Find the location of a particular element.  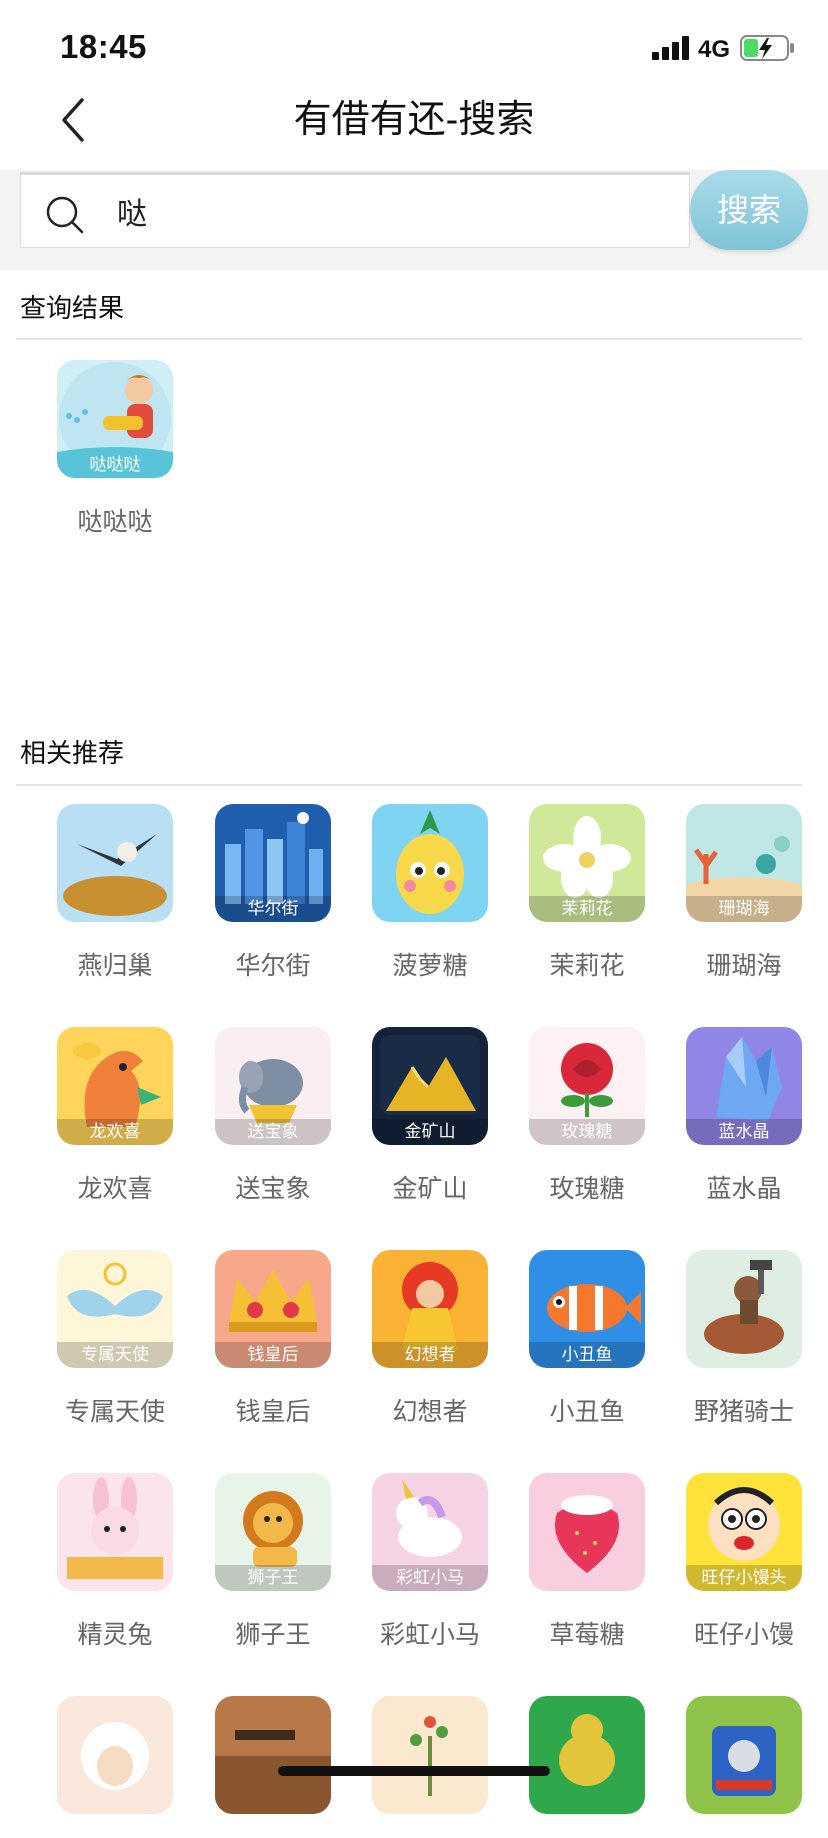

icon-caption: 茉莉花 is located at coordinates (587, 909).